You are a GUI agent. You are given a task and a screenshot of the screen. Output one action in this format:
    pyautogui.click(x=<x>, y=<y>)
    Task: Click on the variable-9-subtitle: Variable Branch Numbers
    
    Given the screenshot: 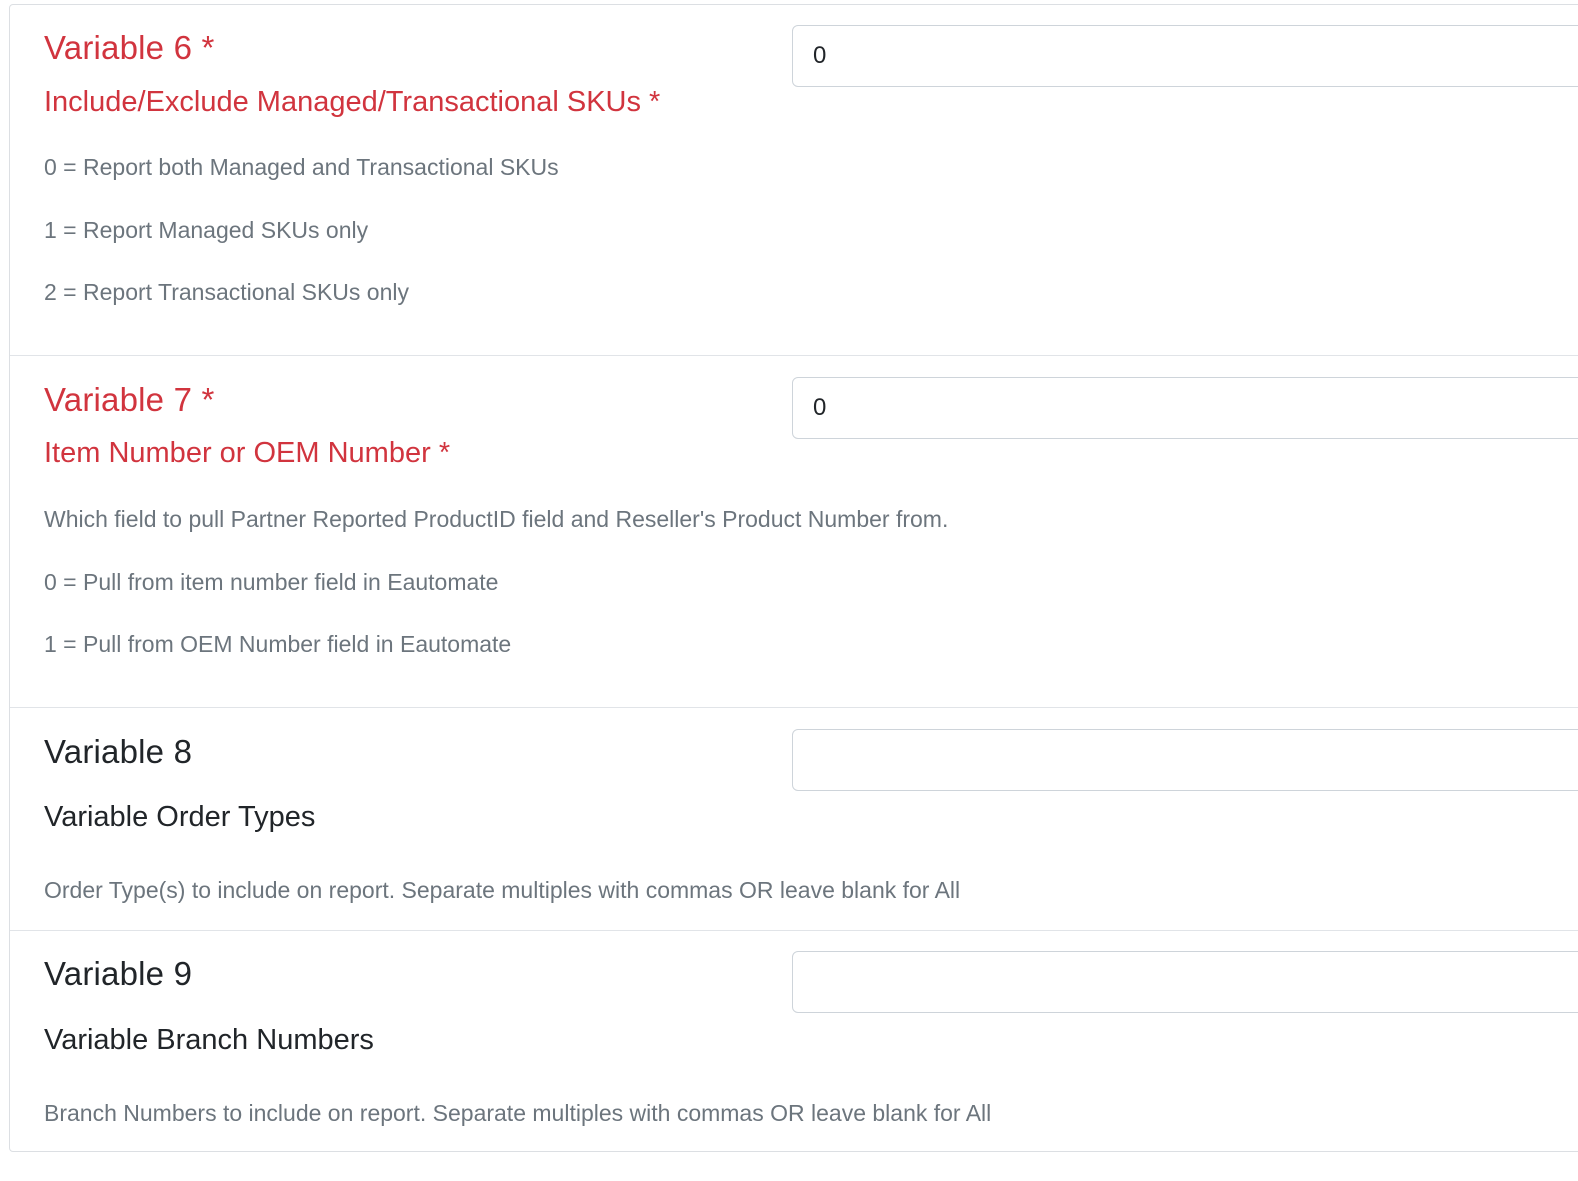 What is the action you would take?
    pyautogui.click(x=209, y=1040)
    